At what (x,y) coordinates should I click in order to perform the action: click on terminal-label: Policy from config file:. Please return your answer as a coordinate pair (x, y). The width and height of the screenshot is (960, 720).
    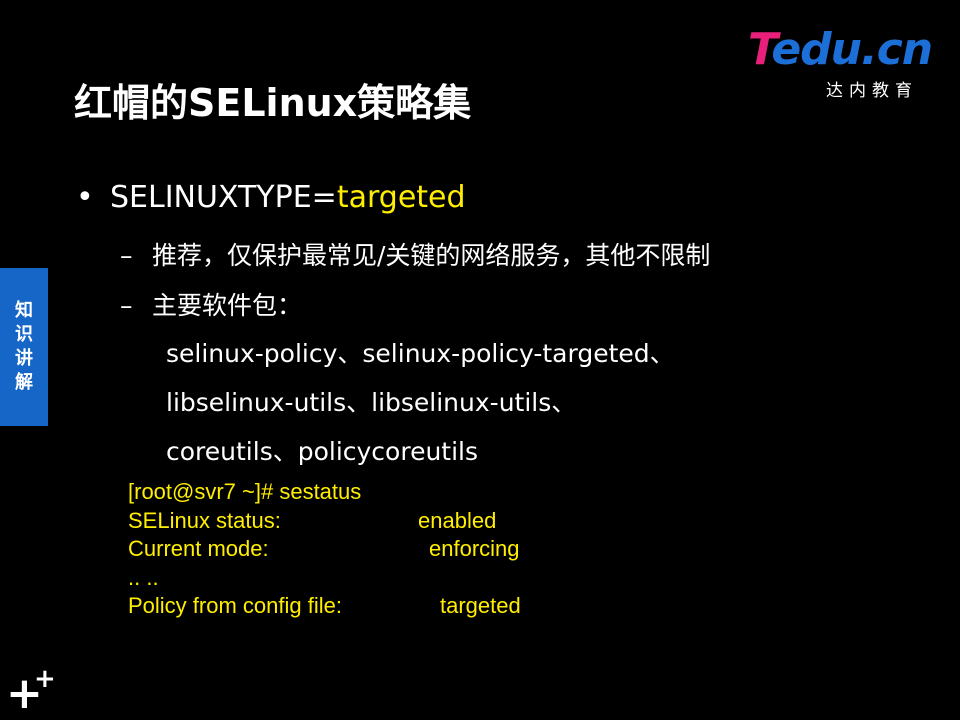
    Looking at the image, I should click on (235, 605).